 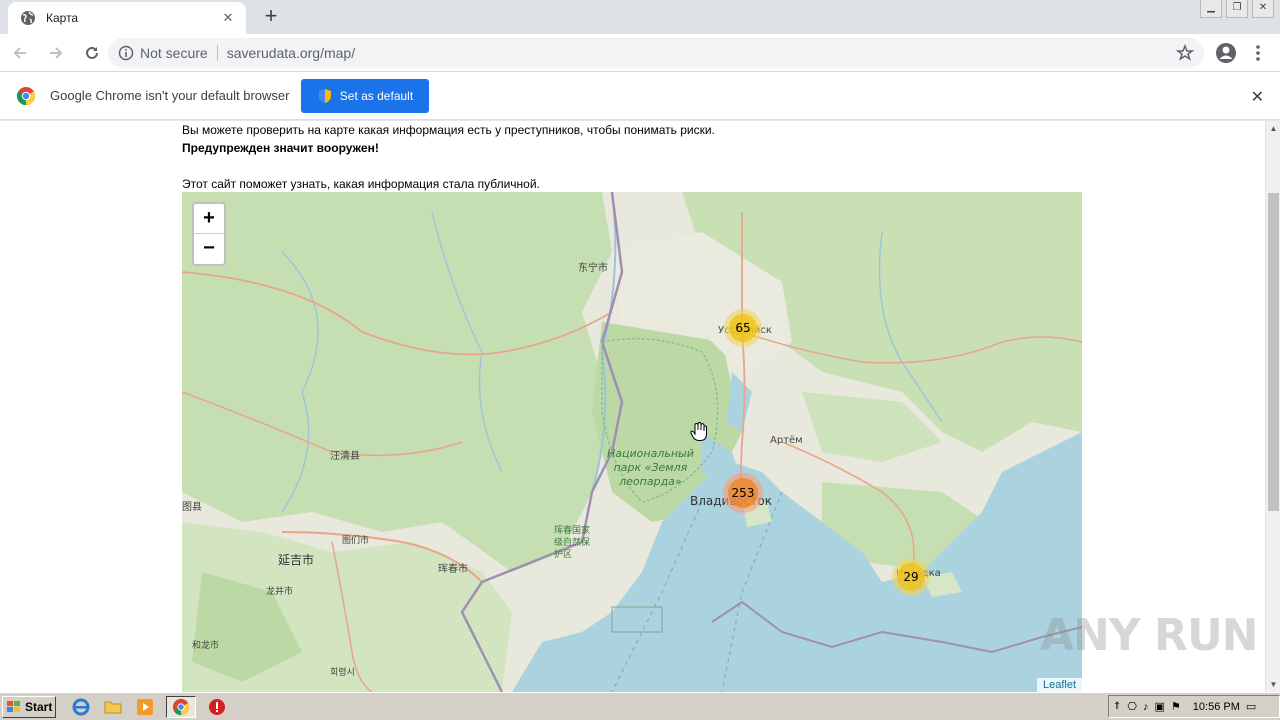 I want to click on folder-icon, so click(x=113, y=707).